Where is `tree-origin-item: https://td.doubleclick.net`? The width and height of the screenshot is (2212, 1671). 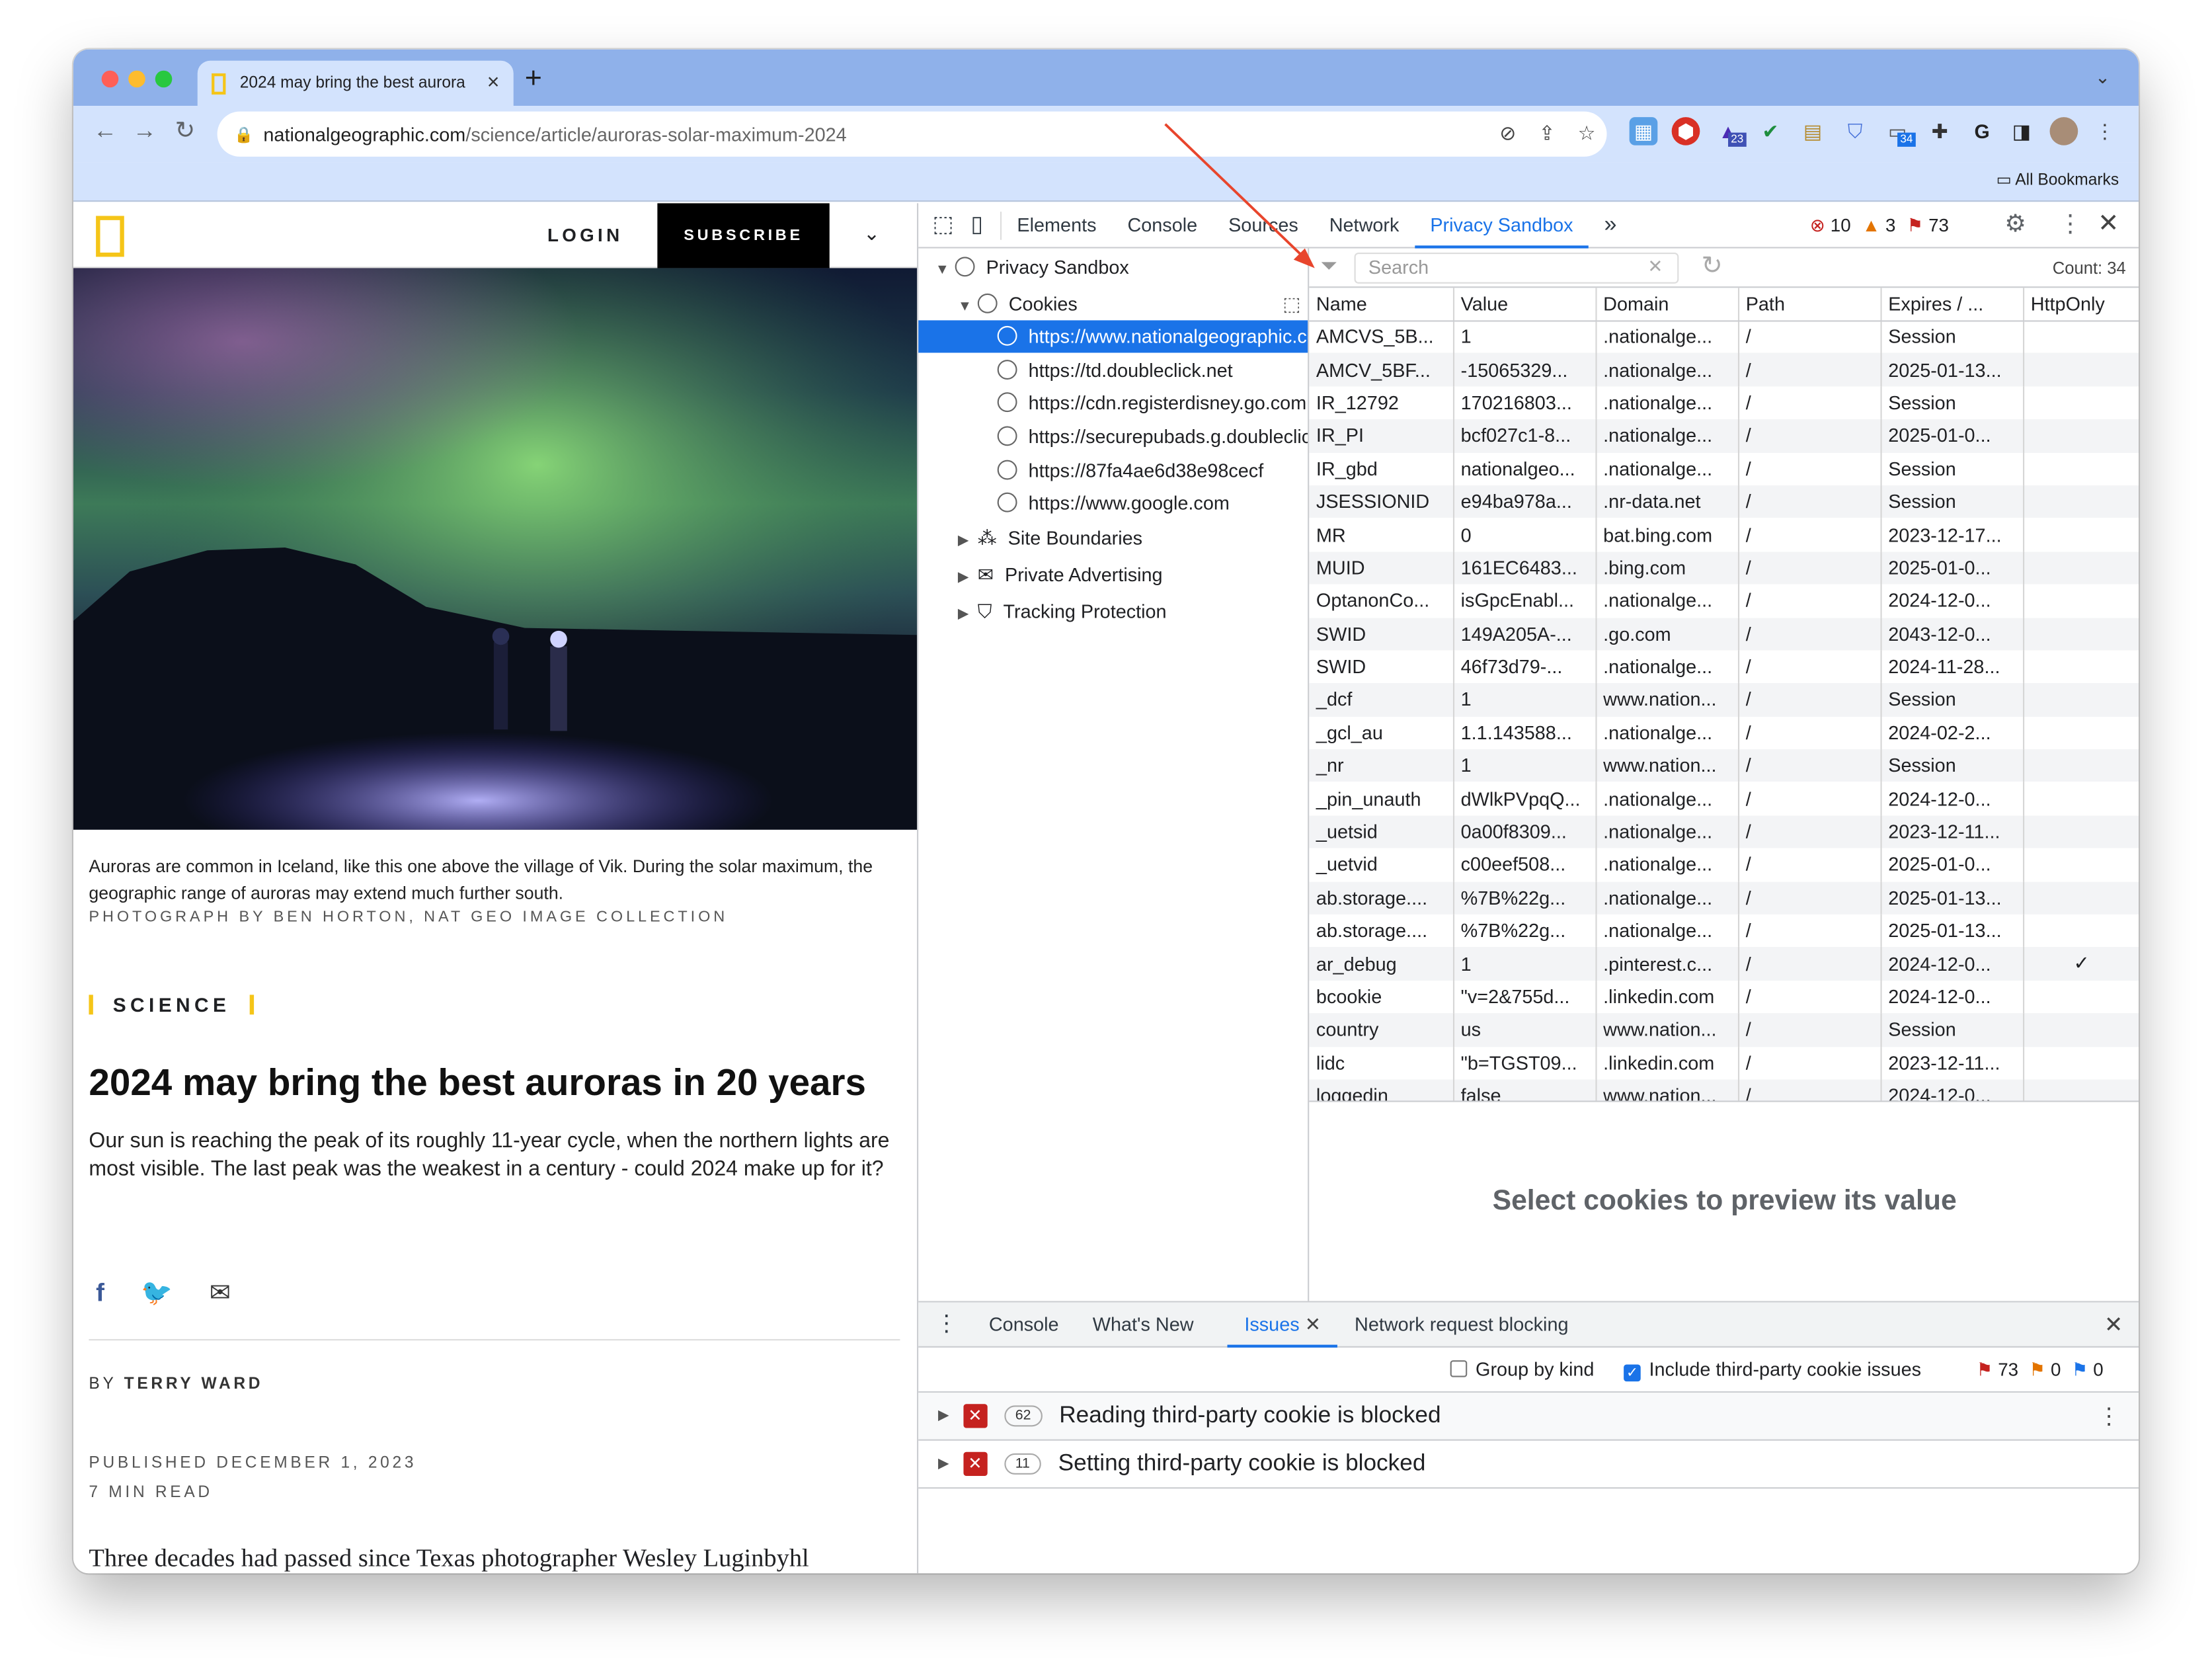 tree-origin-item: https://td.doubleclick.net is located at coordinates (1075, 371).